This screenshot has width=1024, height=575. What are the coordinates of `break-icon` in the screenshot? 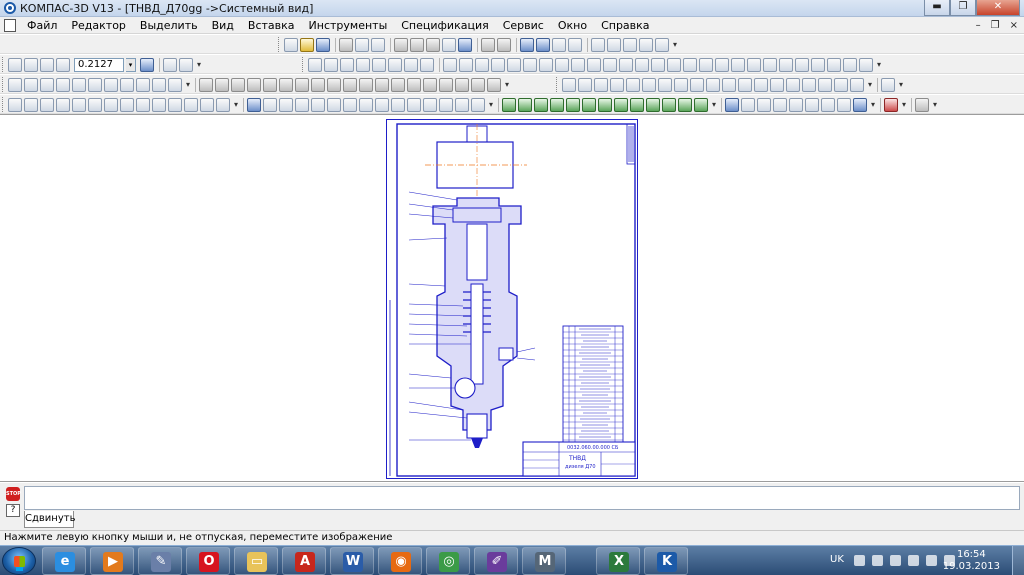 It's located at (111, 84).